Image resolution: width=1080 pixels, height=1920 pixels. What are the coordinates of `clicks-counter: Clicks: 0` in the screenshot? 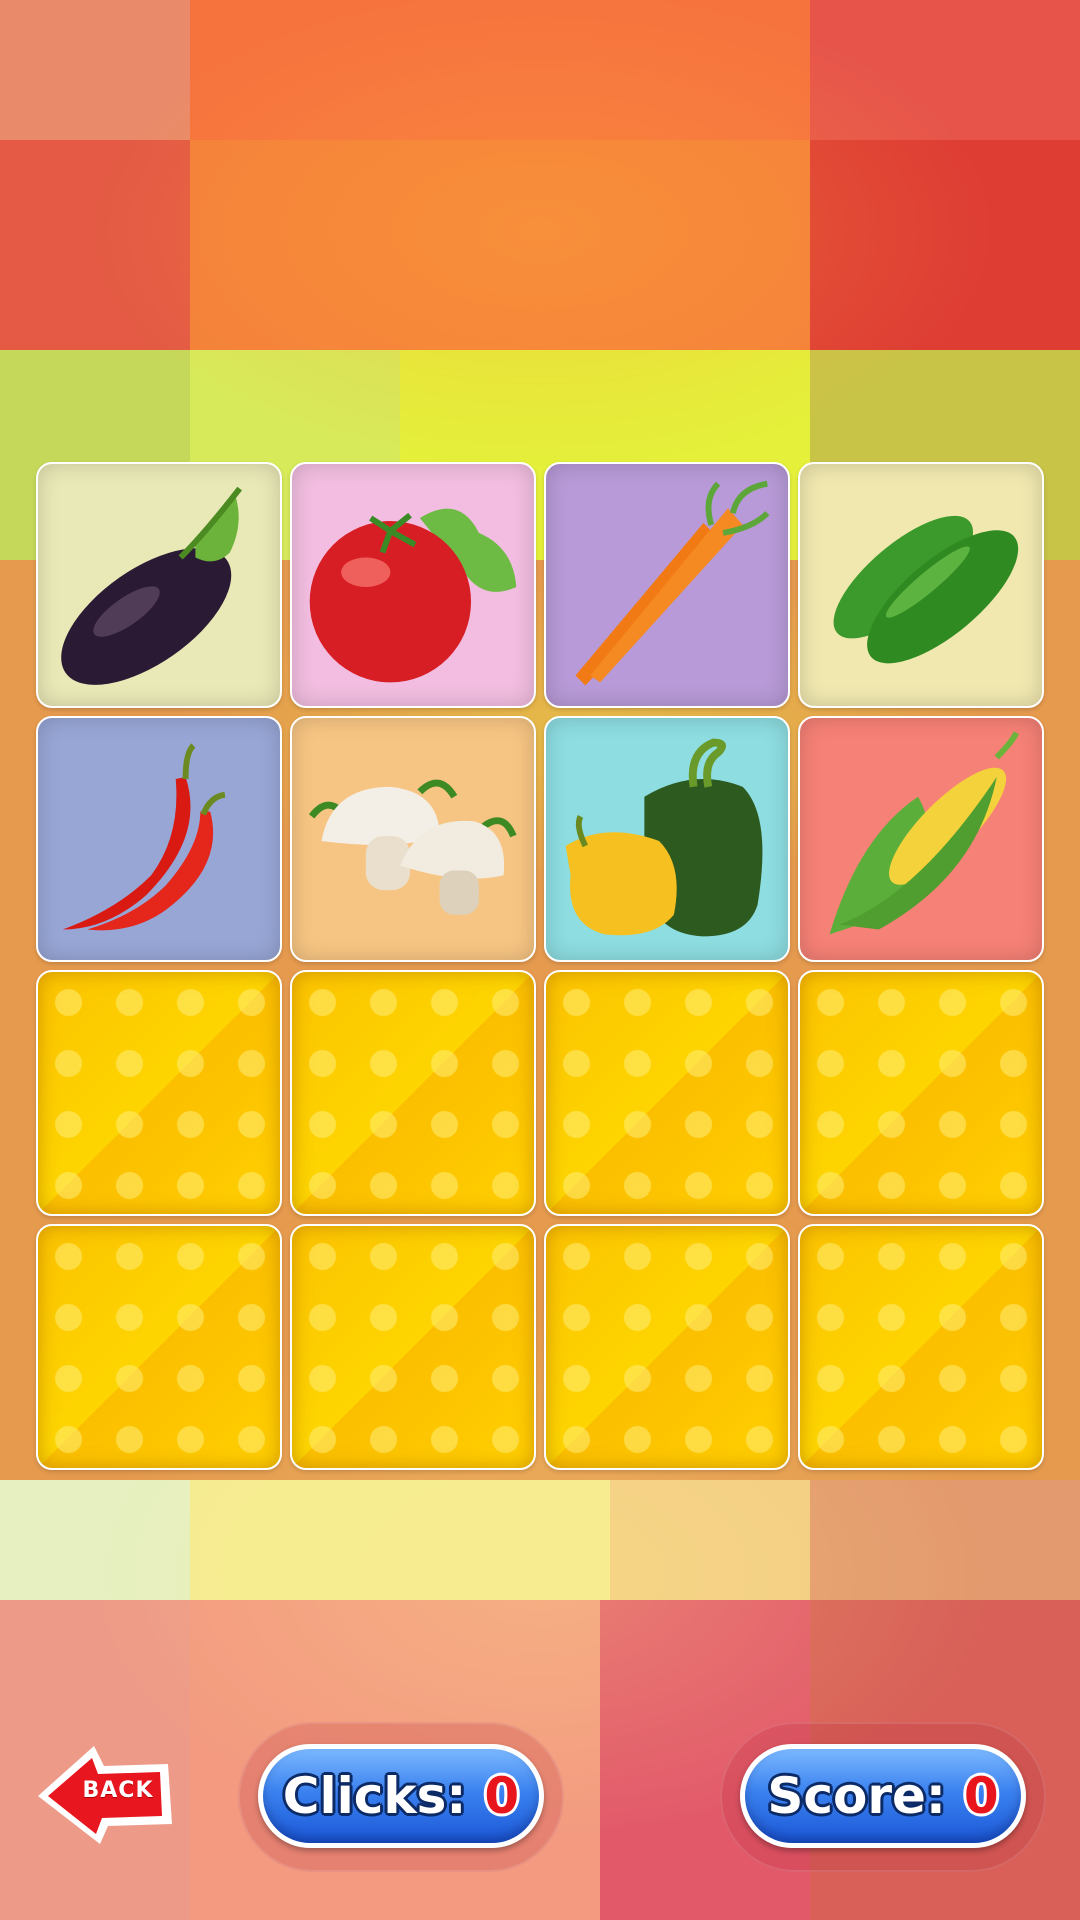 It's located at (401, 1796).